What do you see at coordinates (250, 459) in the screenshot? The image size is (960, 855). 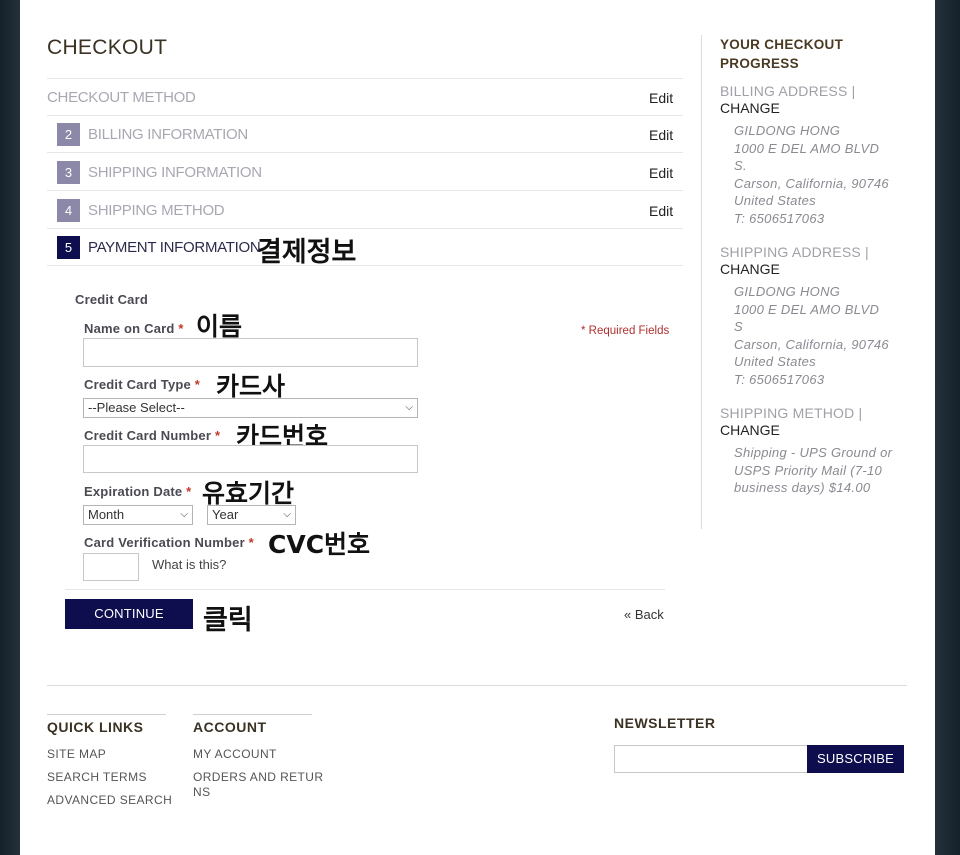 I see `credit-card-number-input` at bounding box center [250, 459].